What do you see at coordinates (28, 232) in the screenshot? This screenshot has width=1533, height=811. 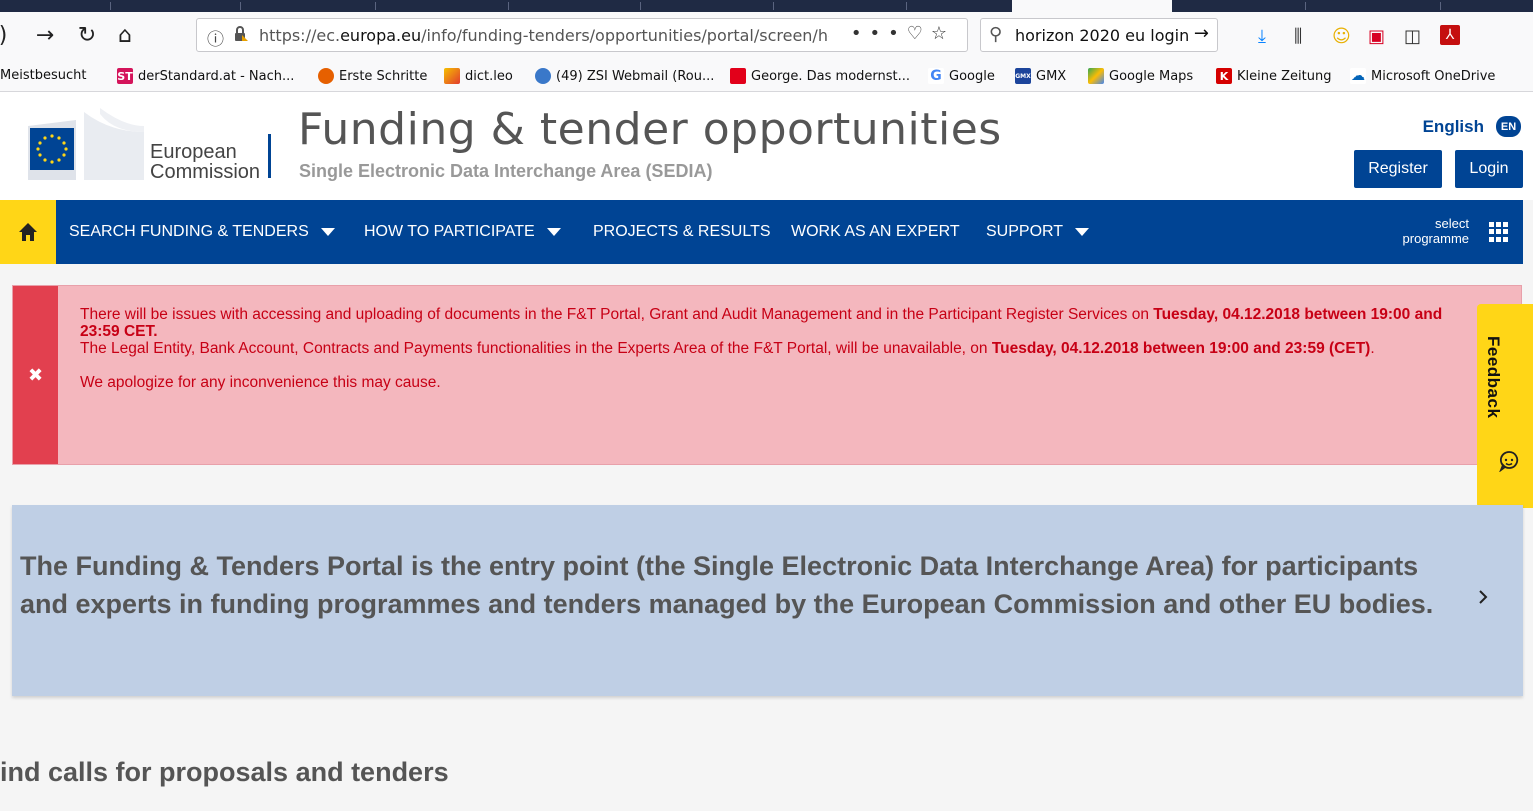 I see `home-button` at bounding box center [28, 232].